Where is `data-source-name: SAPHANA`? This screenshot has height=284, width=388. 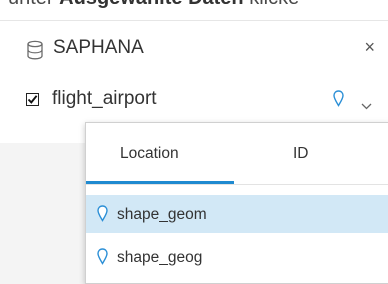 data-source-name: SAPHANA is located at coordinates (98, 47).